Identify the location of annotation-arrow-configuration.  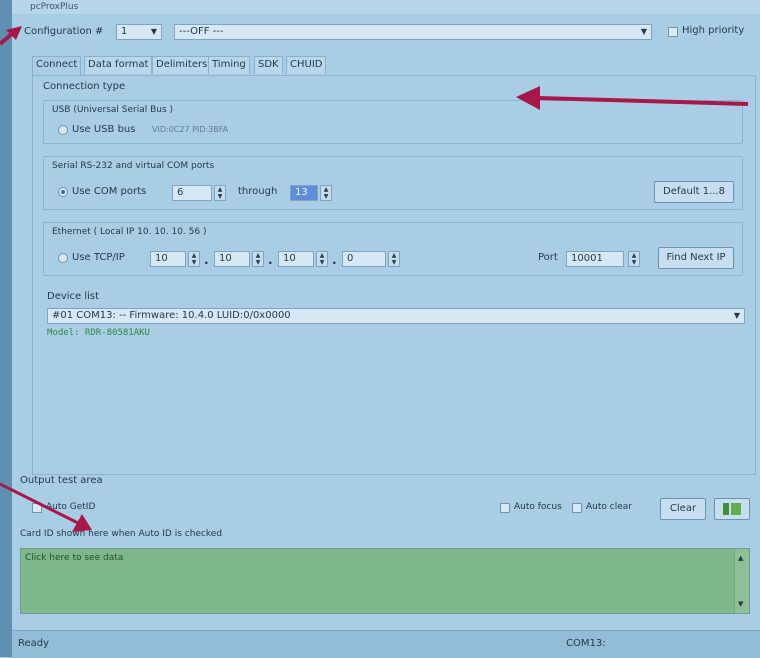
(11, 36).